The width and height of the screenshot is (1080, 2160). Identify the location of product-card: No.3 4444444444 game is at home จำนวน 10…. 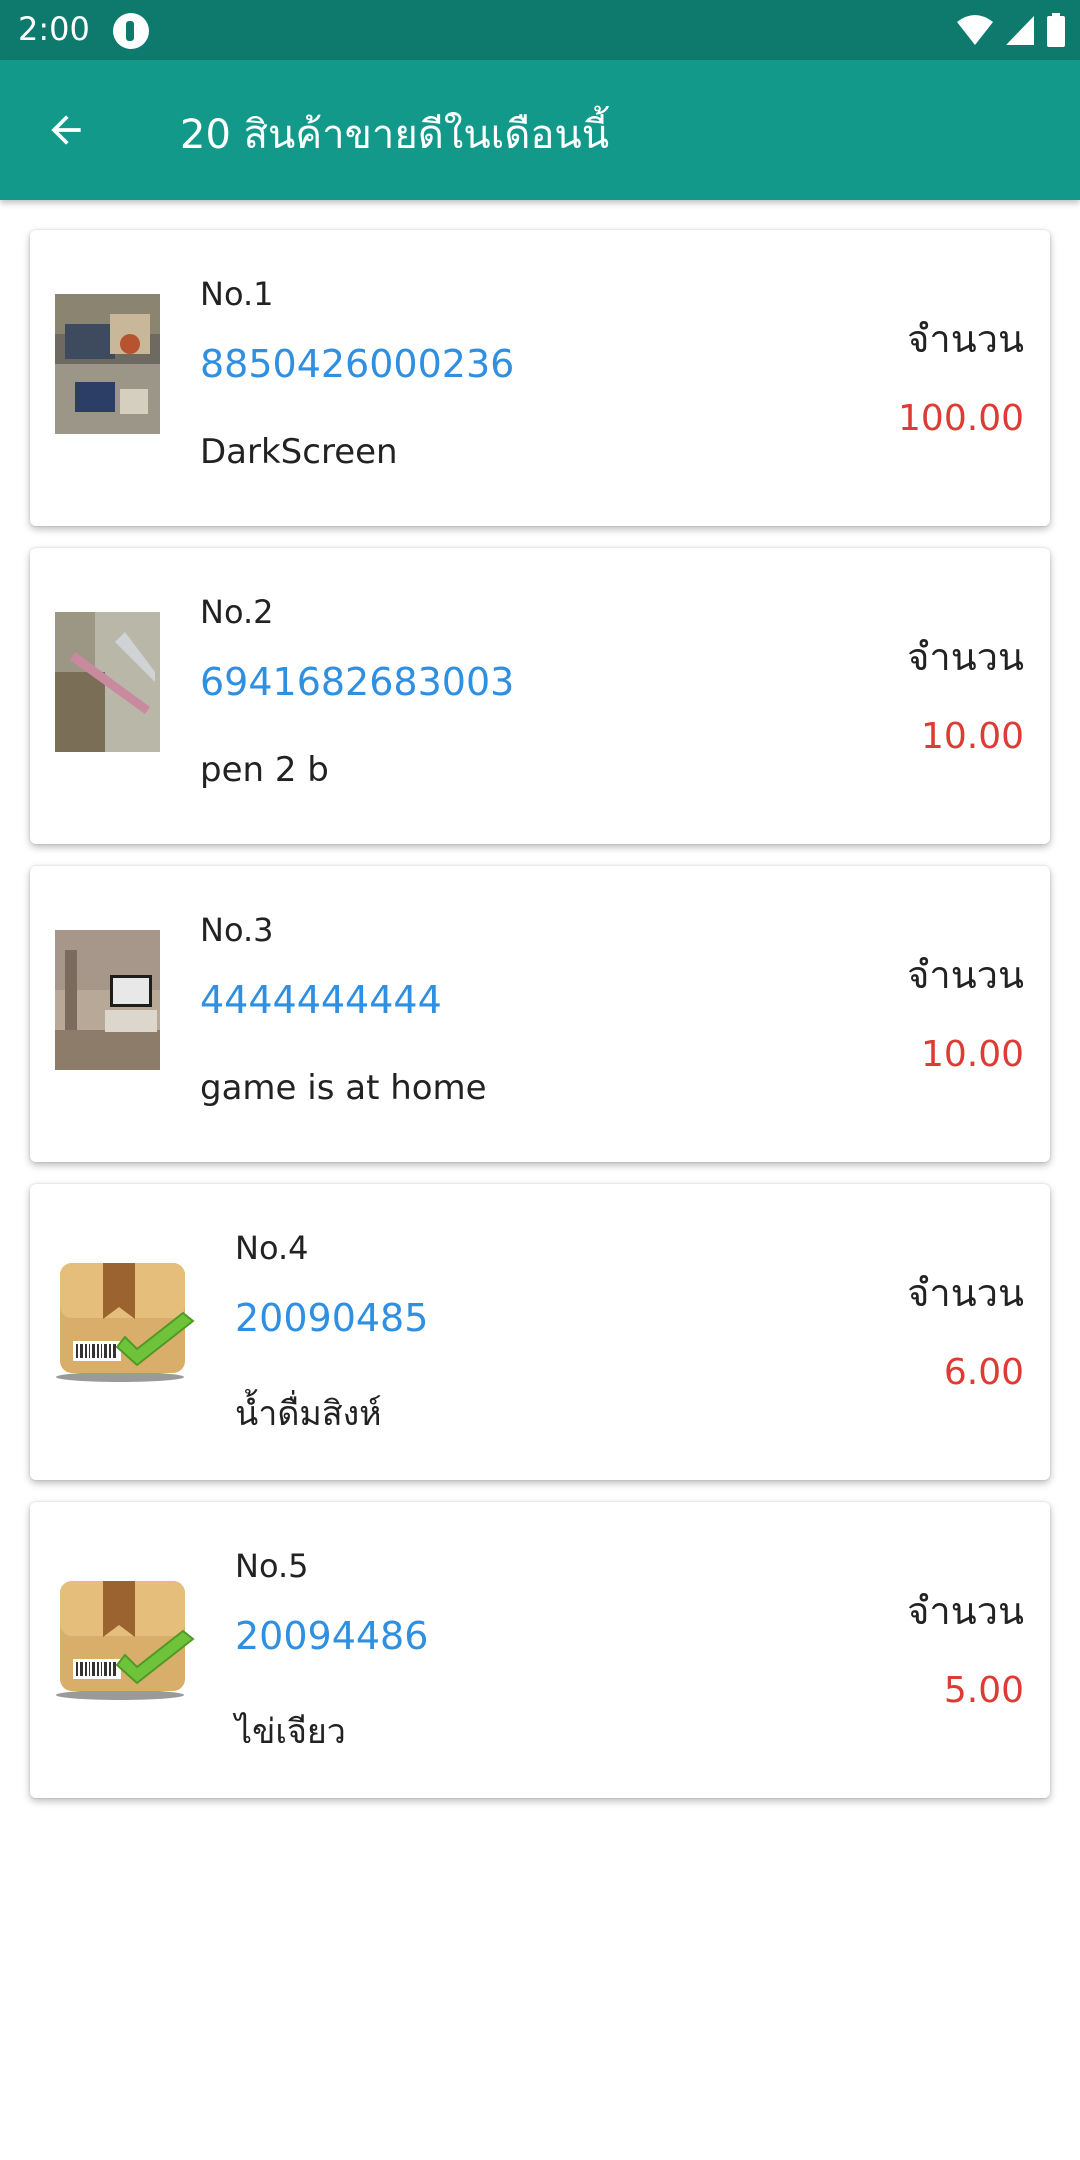
(540, 1014).